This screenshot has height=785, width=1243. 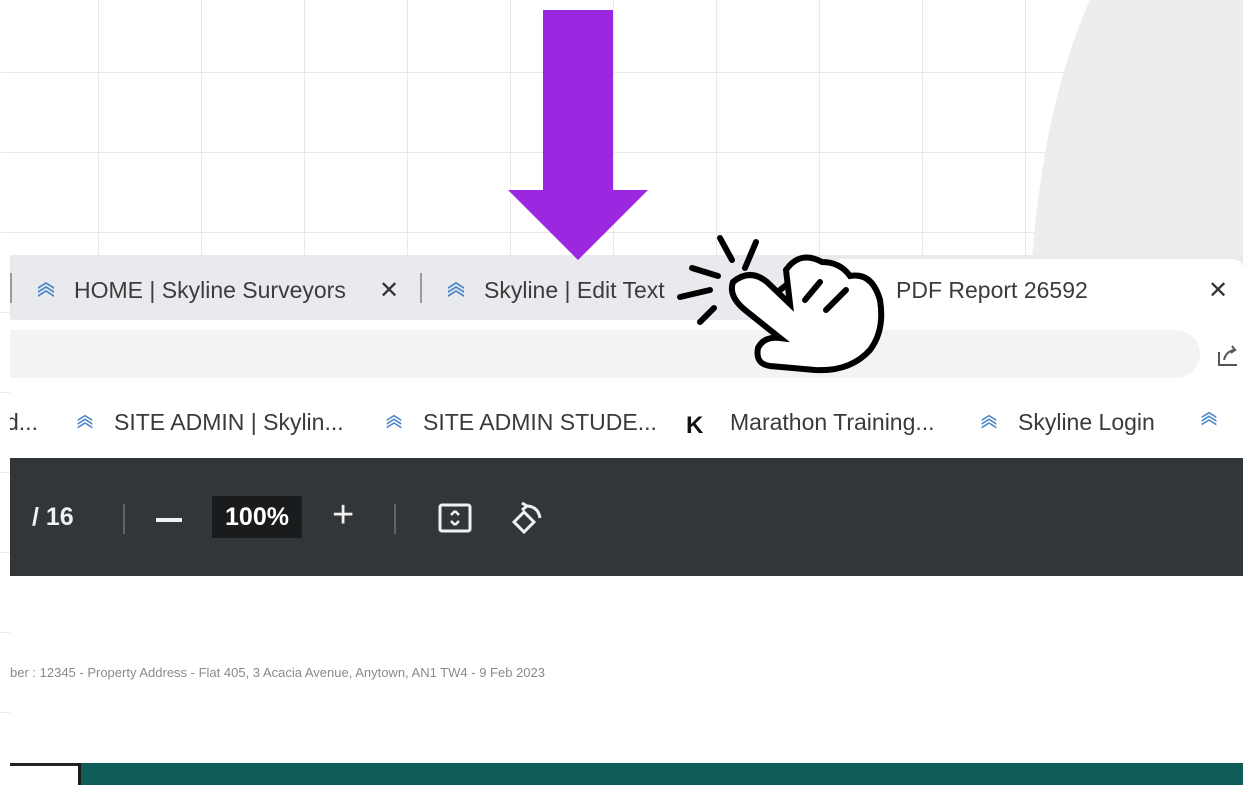 I want to click on address-bar, so click(x=605, y=354).